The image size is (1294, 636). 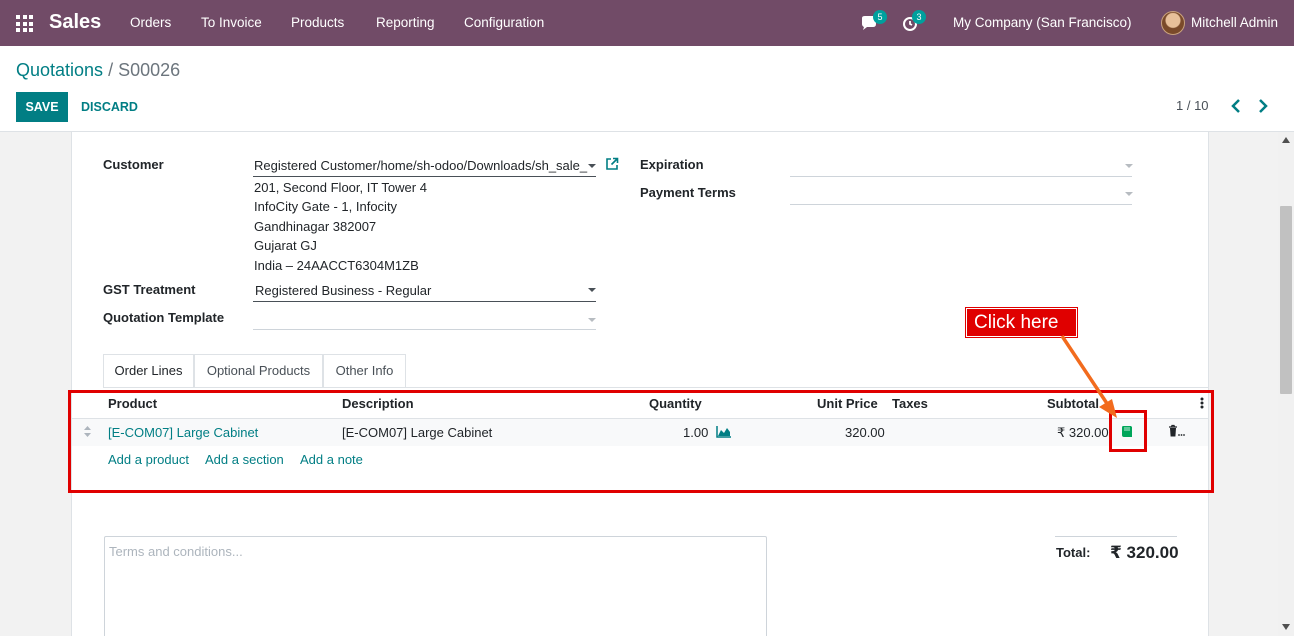 What do you see at coordinates (1234, 22) in the screenshot?
I see `user-menu: Mitchell Admin` at bounding box center [1234, 22].